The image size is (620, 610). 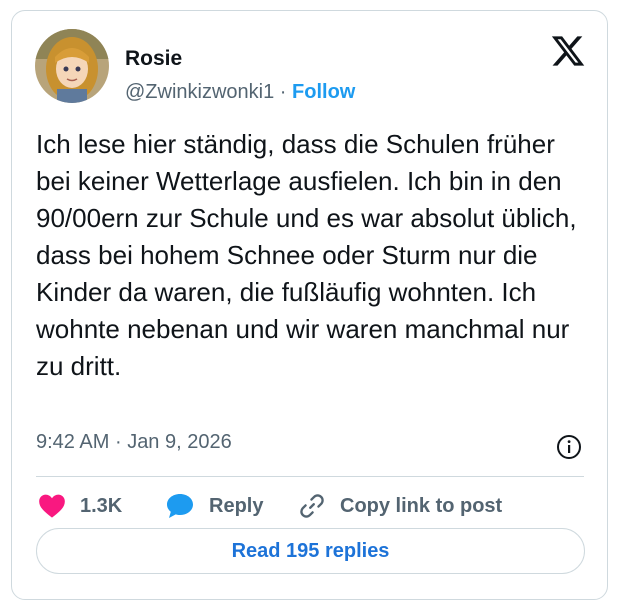 I want to click on tweet-timestamp: 9:42 AM · Jan 9, 2026, so click(x=134, y=442).